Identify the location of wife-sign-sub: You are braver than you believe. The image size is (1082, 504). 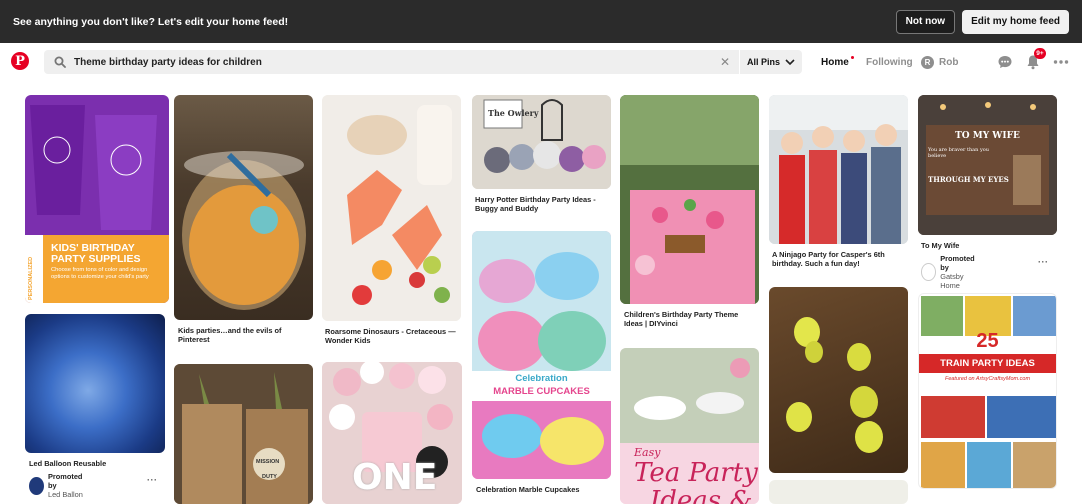
(959, 153).